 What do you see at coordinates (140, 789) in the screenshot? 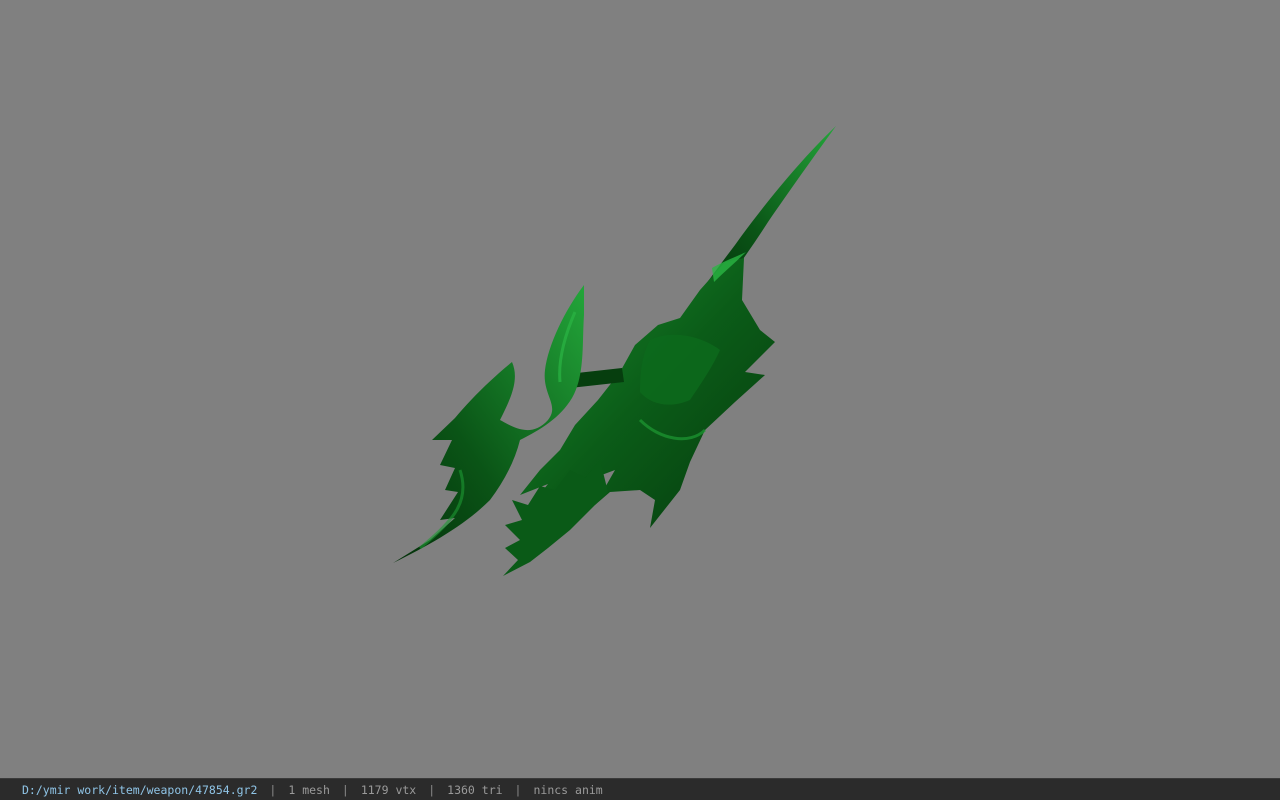
I see `file-path: D:/ymir work/item/weapon/47854.gr2` at bounding box center [140, 789].